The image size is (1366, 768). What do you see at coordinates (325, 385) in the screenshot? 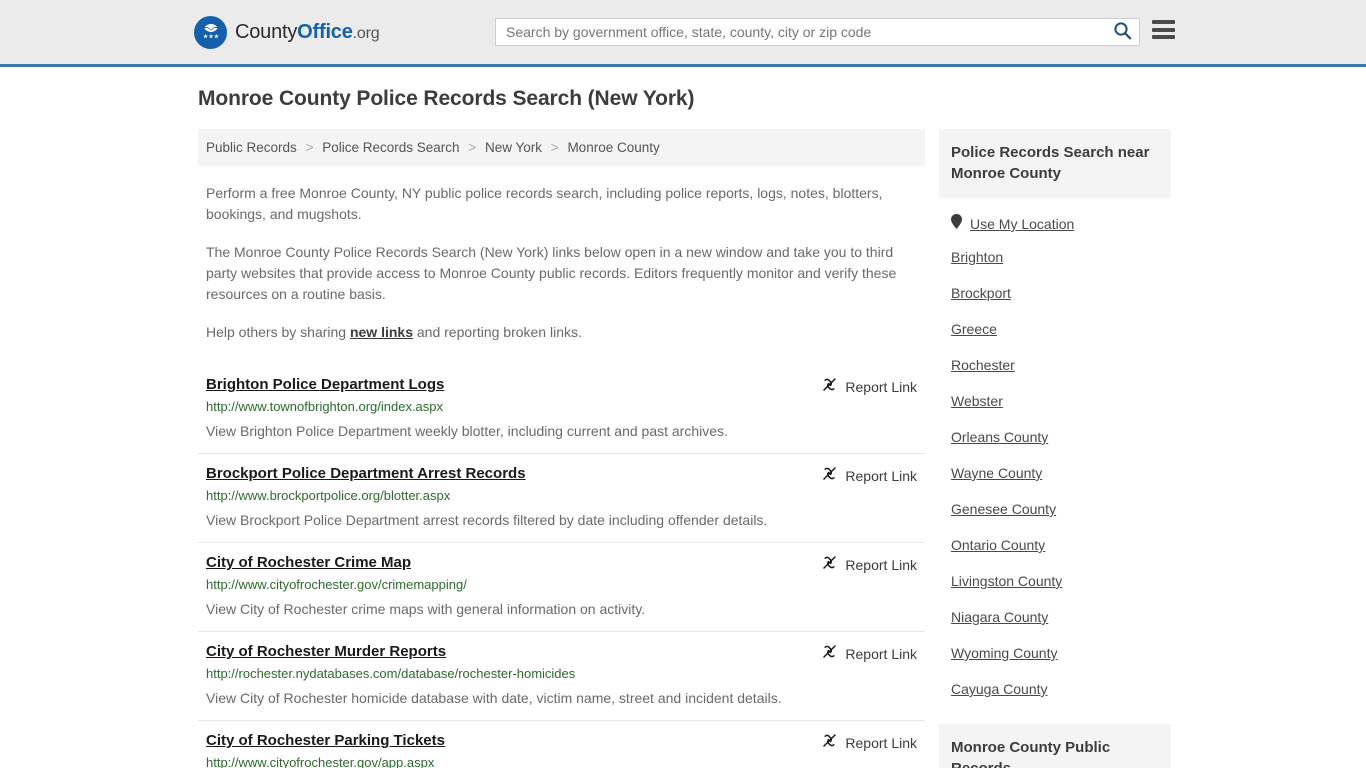
I see `result-title-link: Brighton Police Department Logs` at bounding box center [325, 385].